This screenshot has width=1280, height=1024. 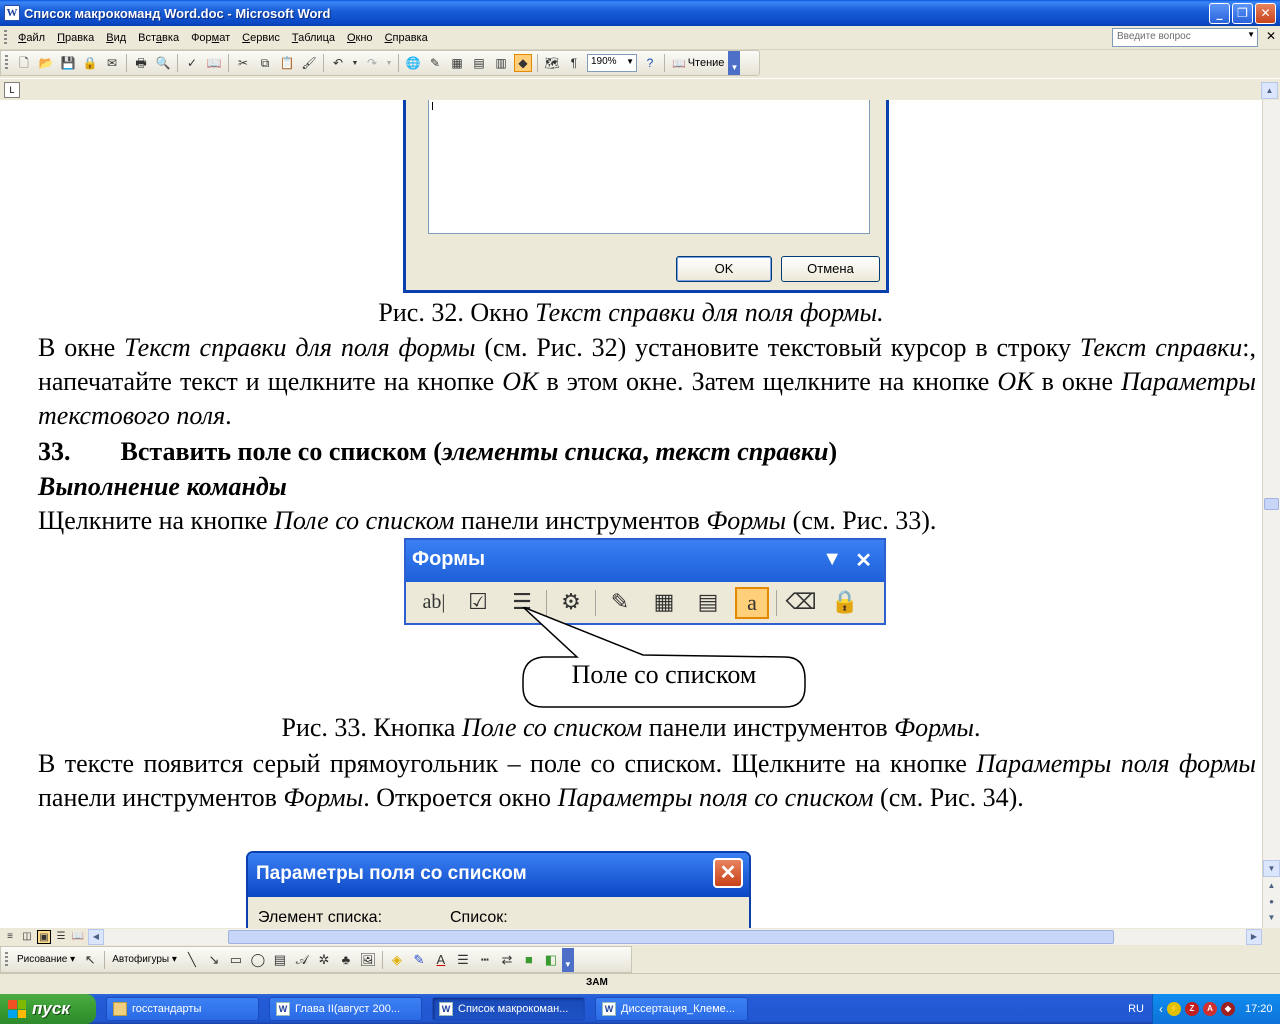 I want to click on copy-icon: ⧉, so click(x=265, y=63).